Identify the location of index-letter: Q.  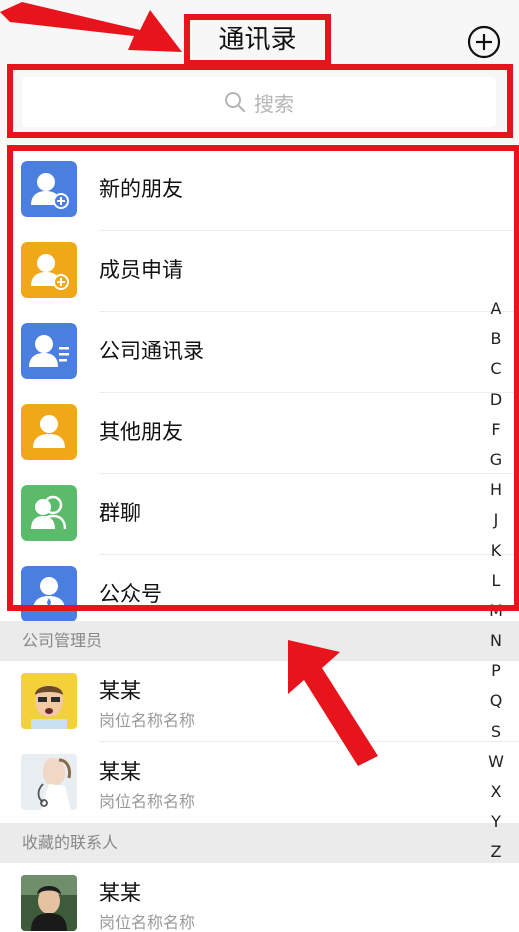
(496, 701).